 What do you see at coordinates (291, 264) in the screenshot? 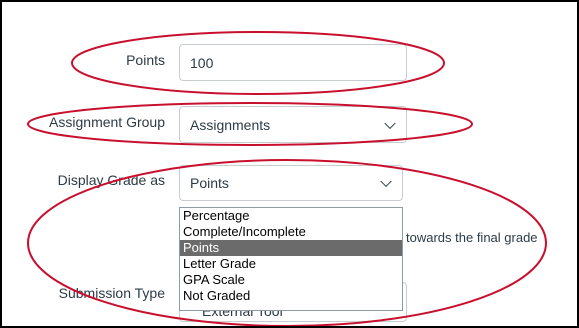
I see `option-letter-grade: Letter Grade` at bounding box center [291, 264].